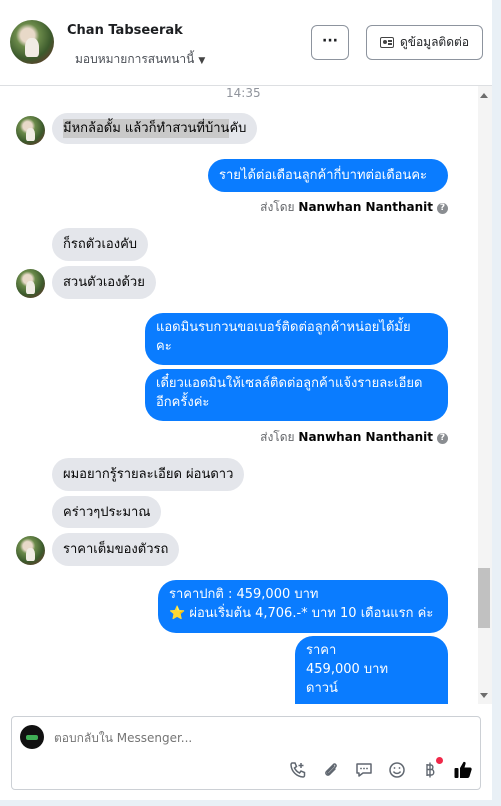  I want to click on page-avatar, so click(32, 737).